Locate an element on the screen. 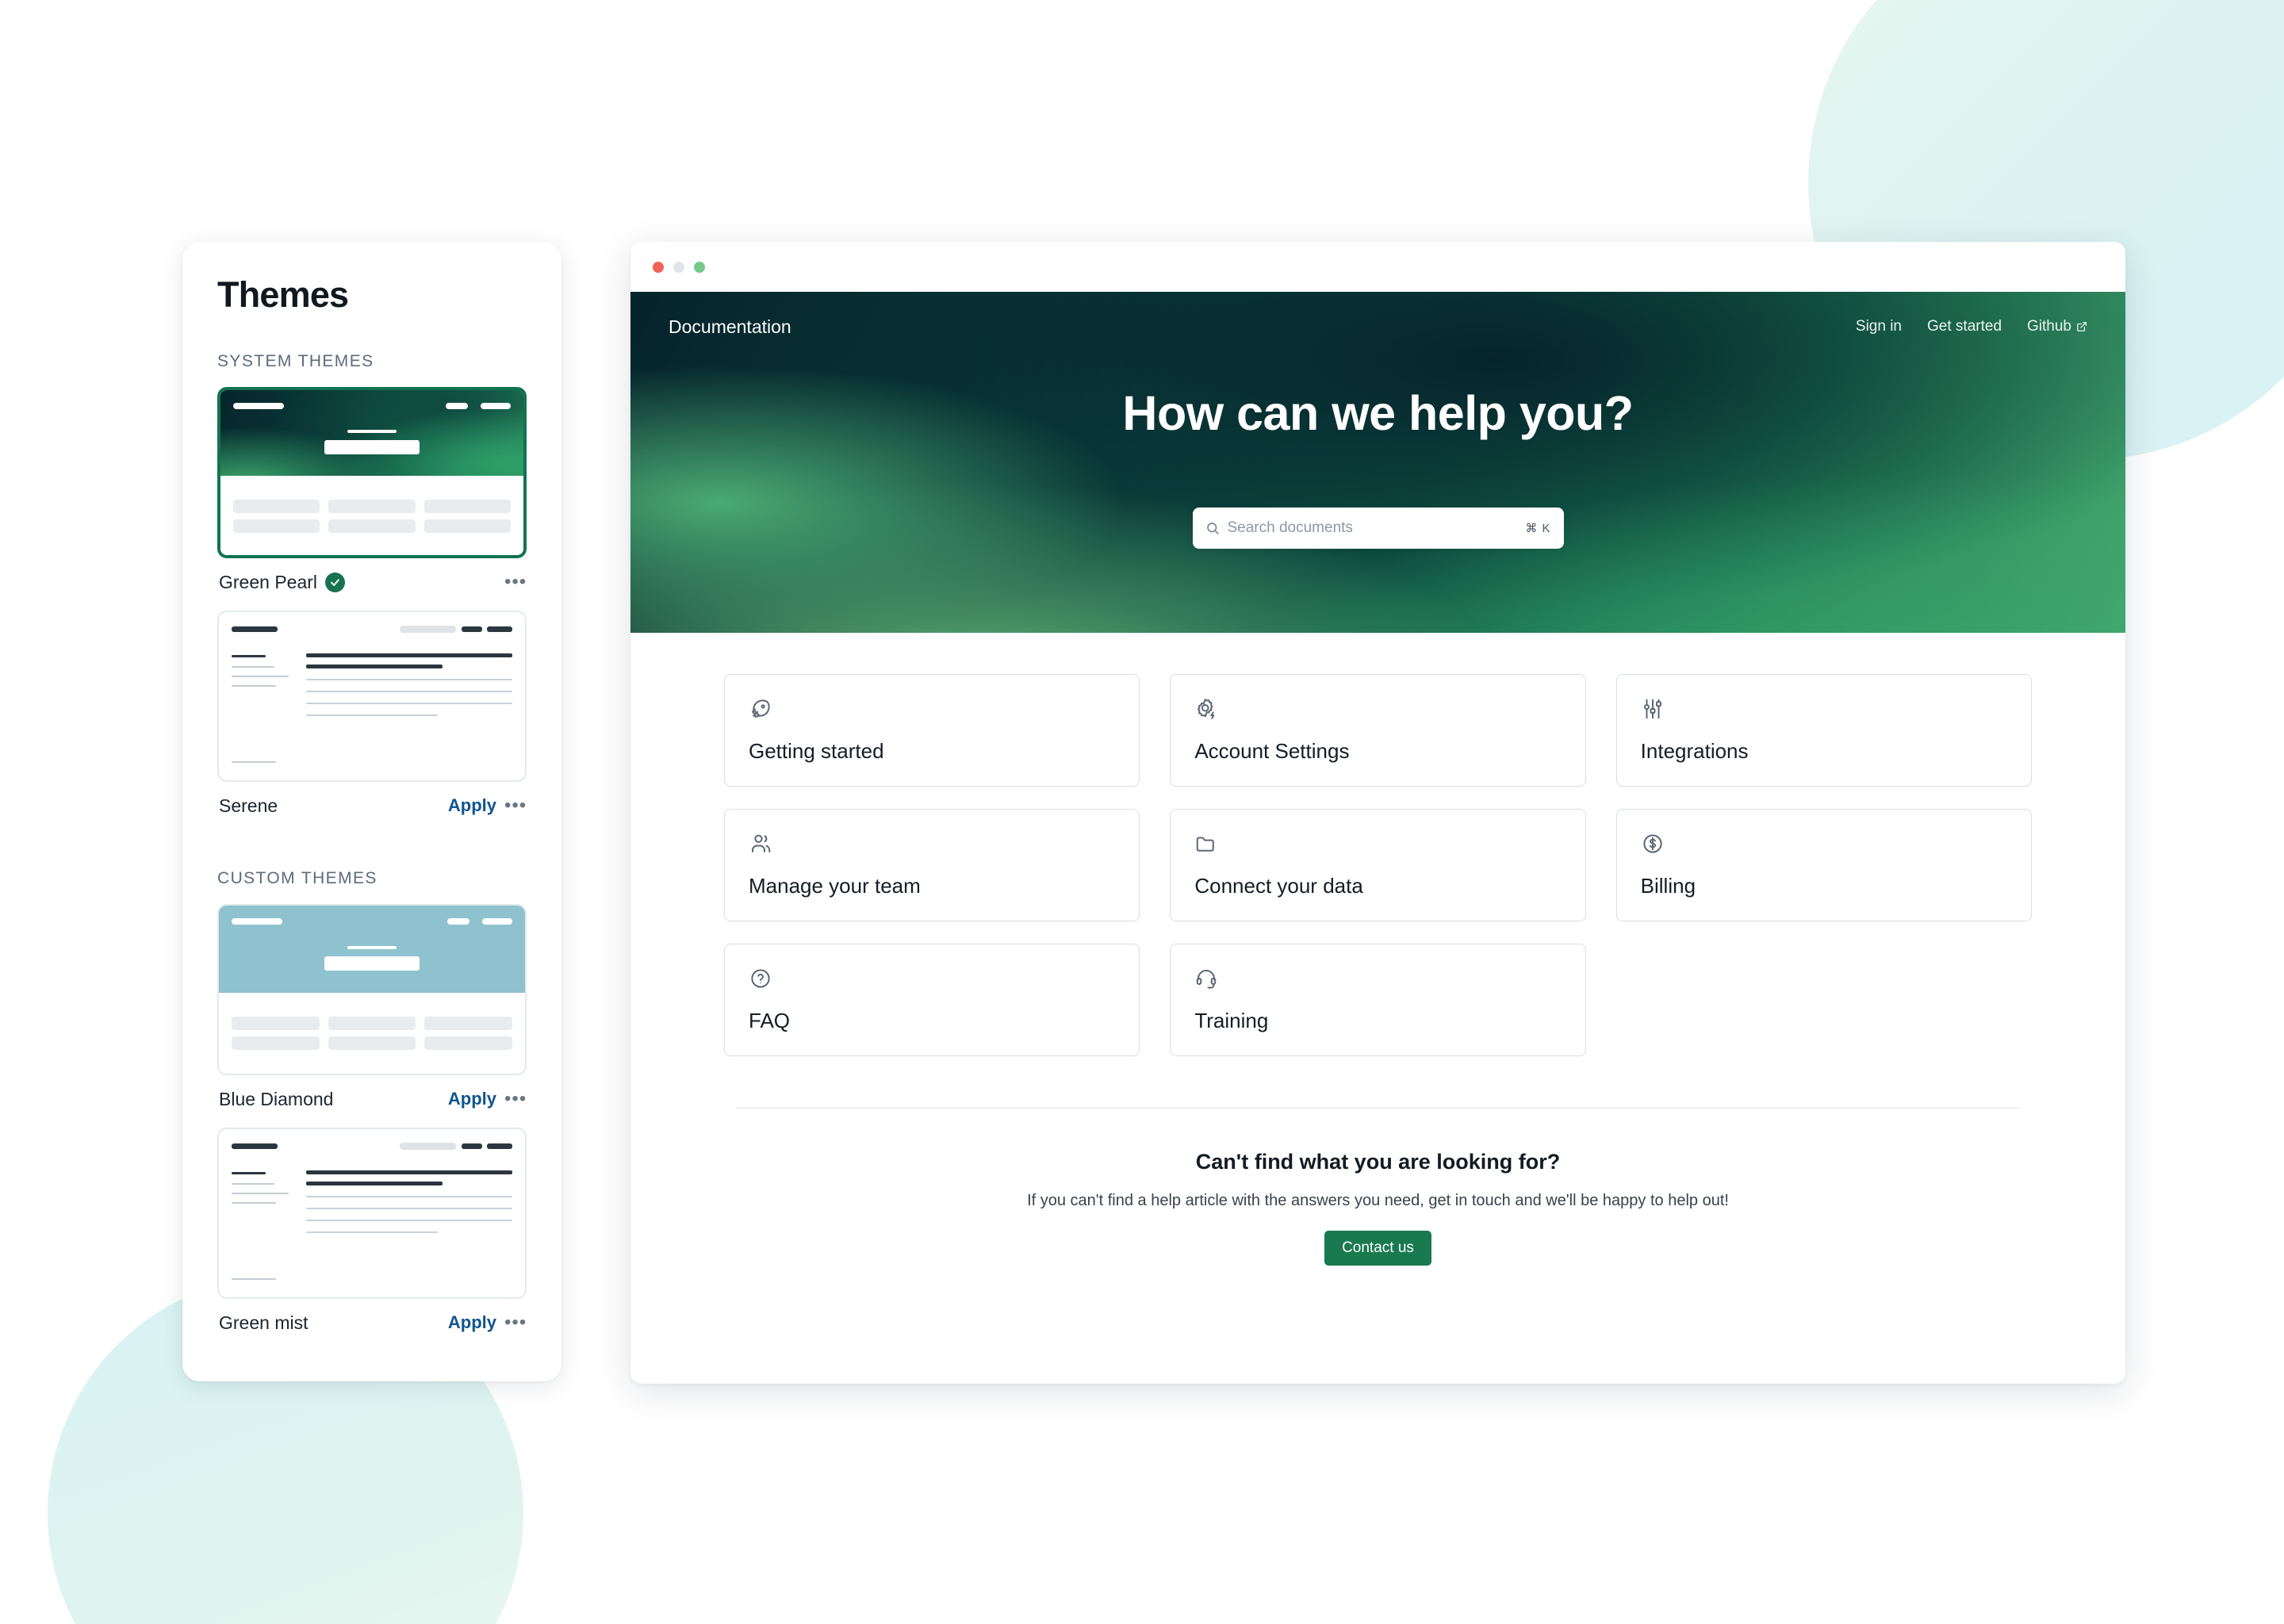 This screenshot has width=2284, height=1624. maximize-window-icon is located at coordinates (699, 267).